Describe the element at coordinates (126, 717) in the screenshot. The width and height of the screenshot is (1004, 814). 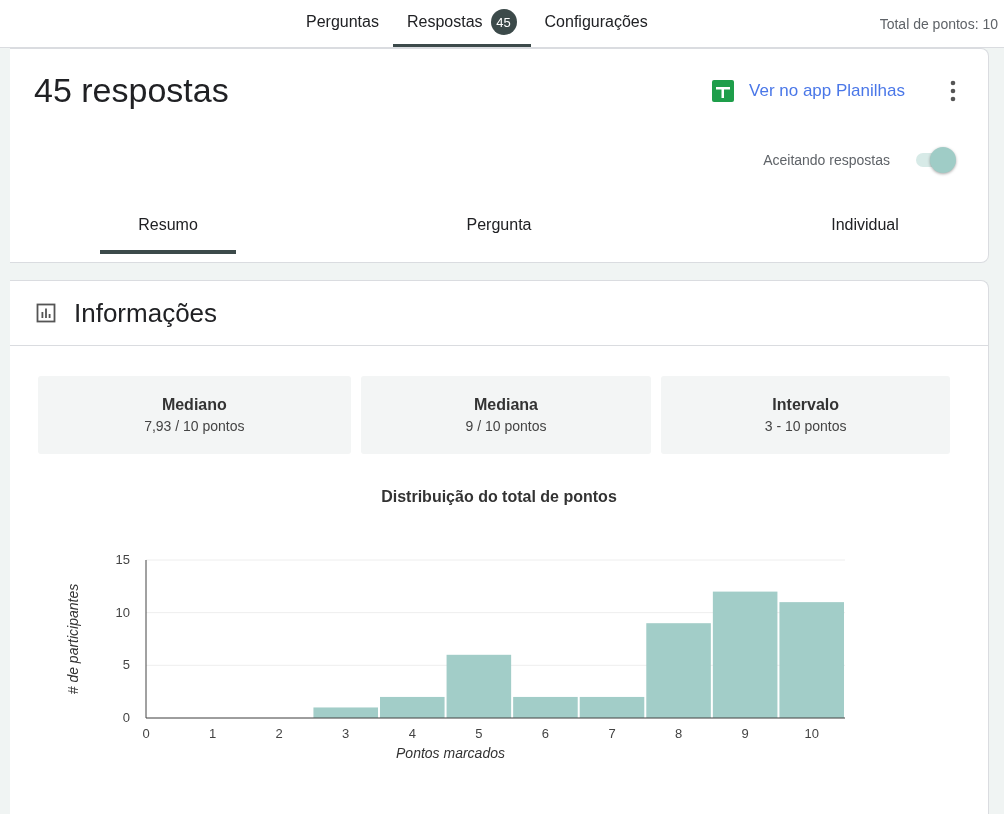
I see `y-tick-label: 0` at that location.